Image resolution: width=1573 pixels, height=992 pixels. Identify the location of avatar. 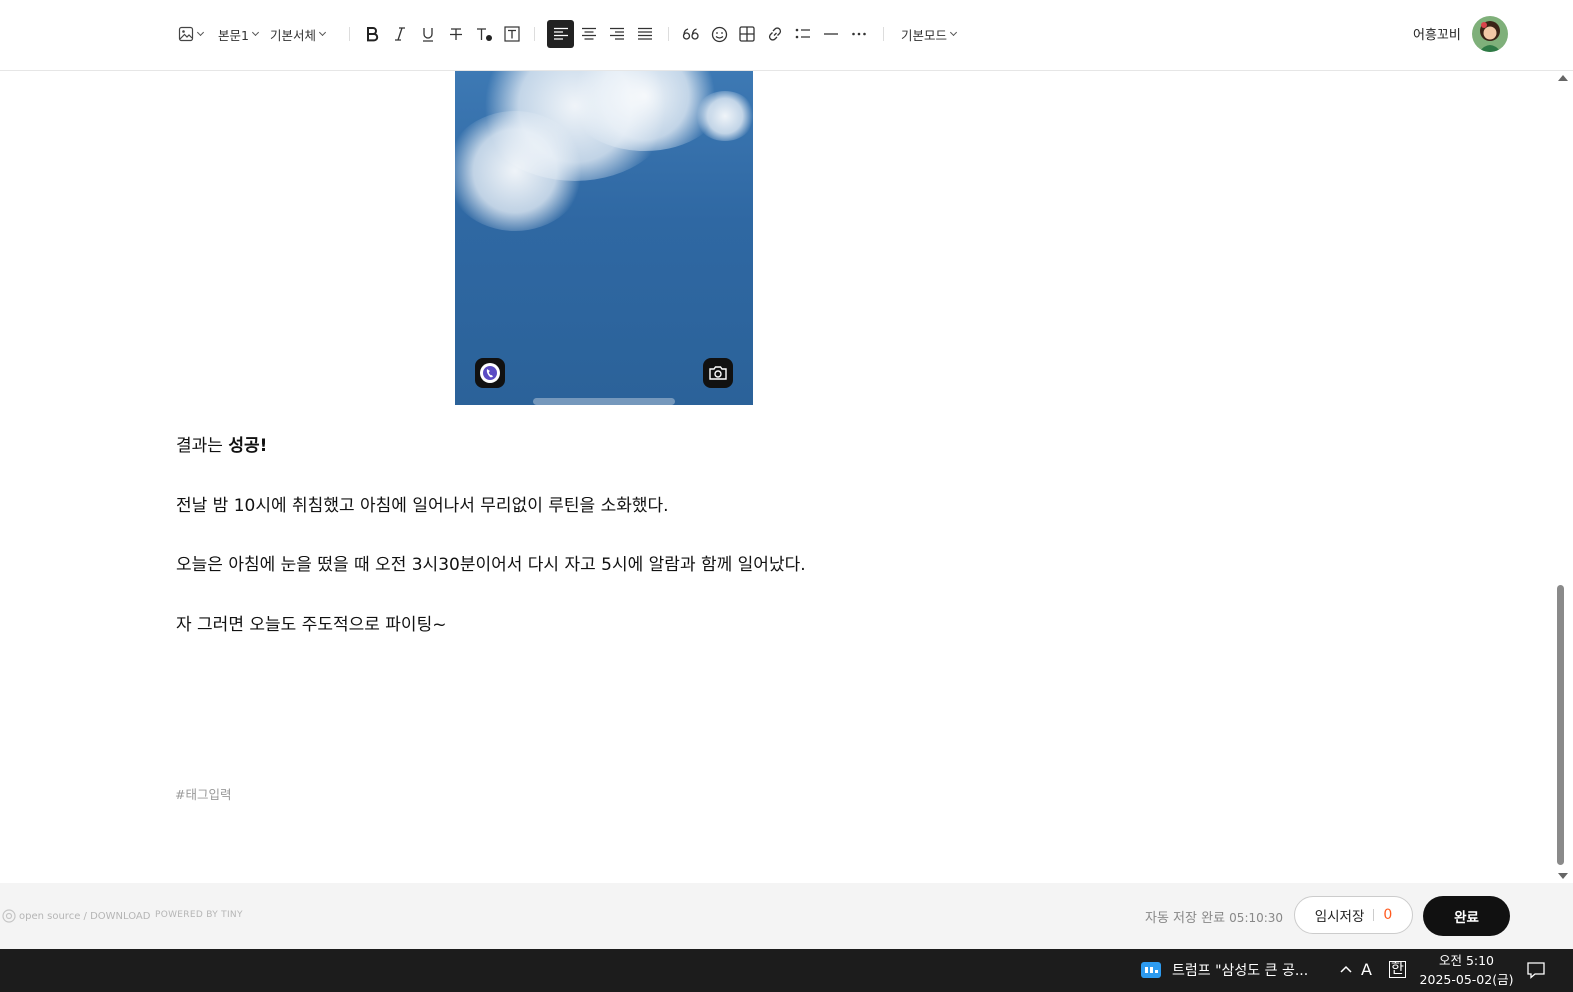
(1490, 34).